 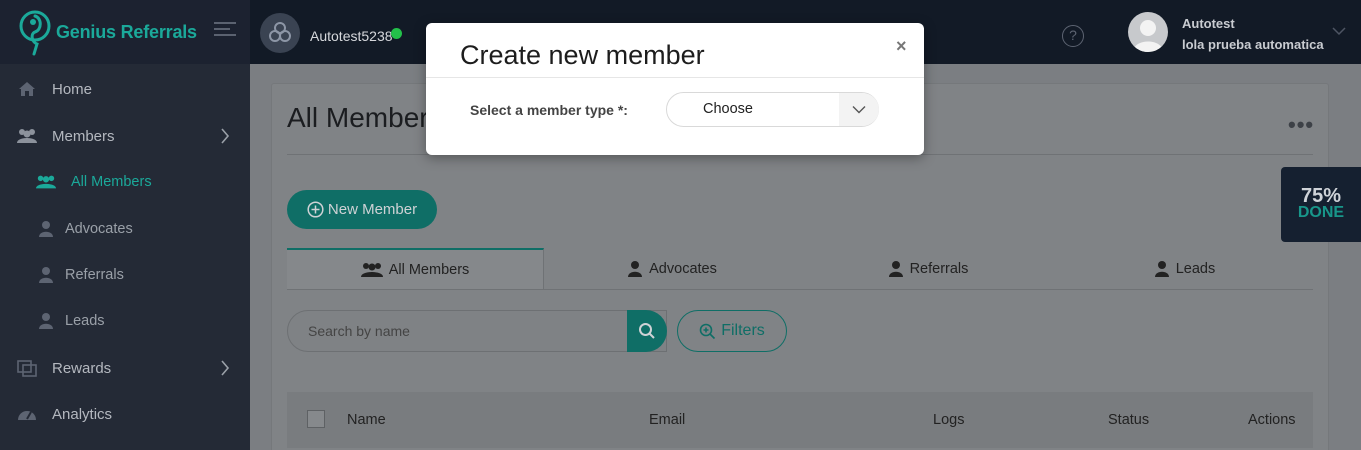 I want to click on search-button, so click(x=647, y=331).